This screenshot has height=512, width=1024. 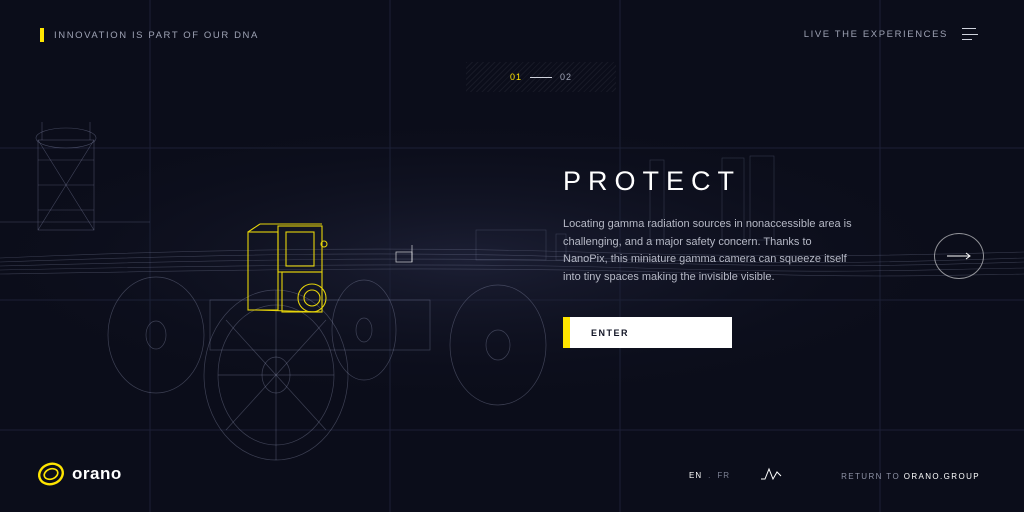 I want to click on hamburger-icon, so click(x=970, y=34).